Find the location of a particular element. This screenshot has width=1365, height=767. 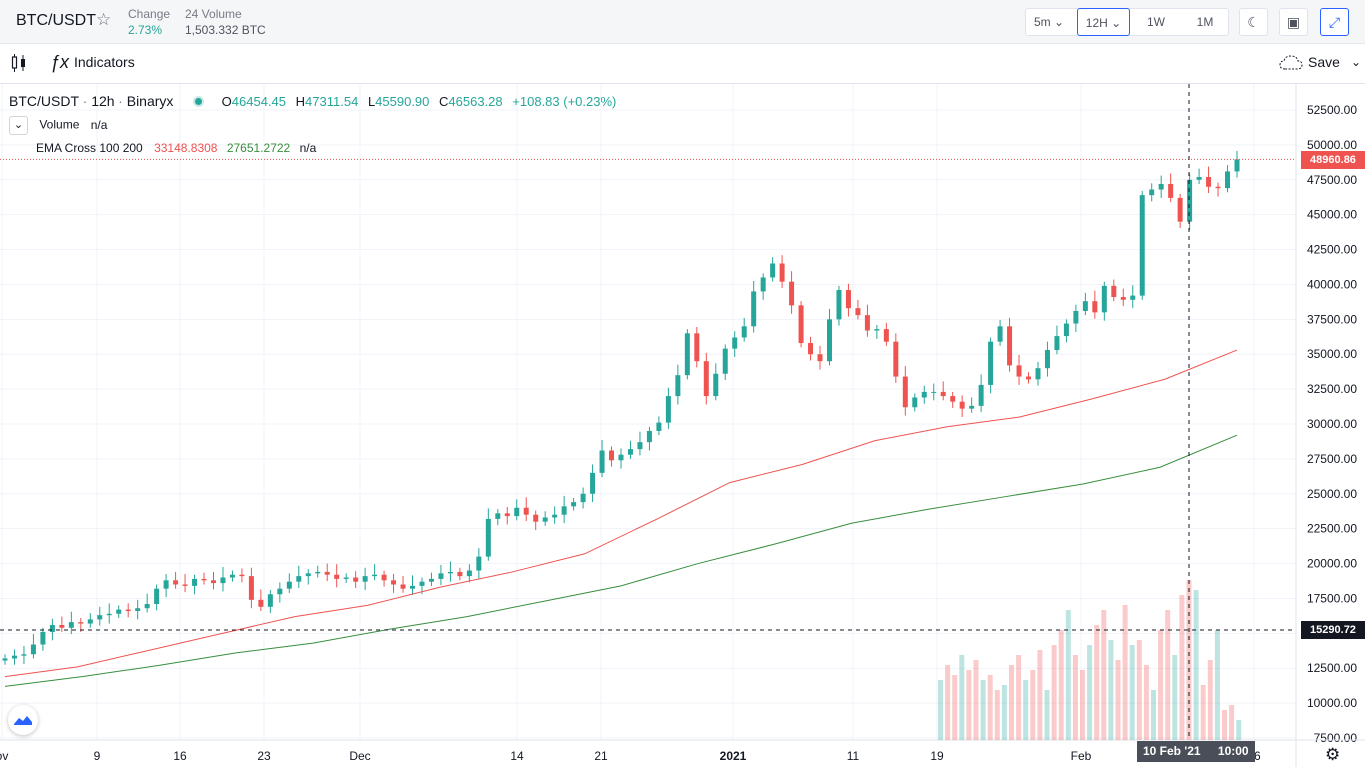

time-tick-label: 19 is located at coordinates (937, 756).